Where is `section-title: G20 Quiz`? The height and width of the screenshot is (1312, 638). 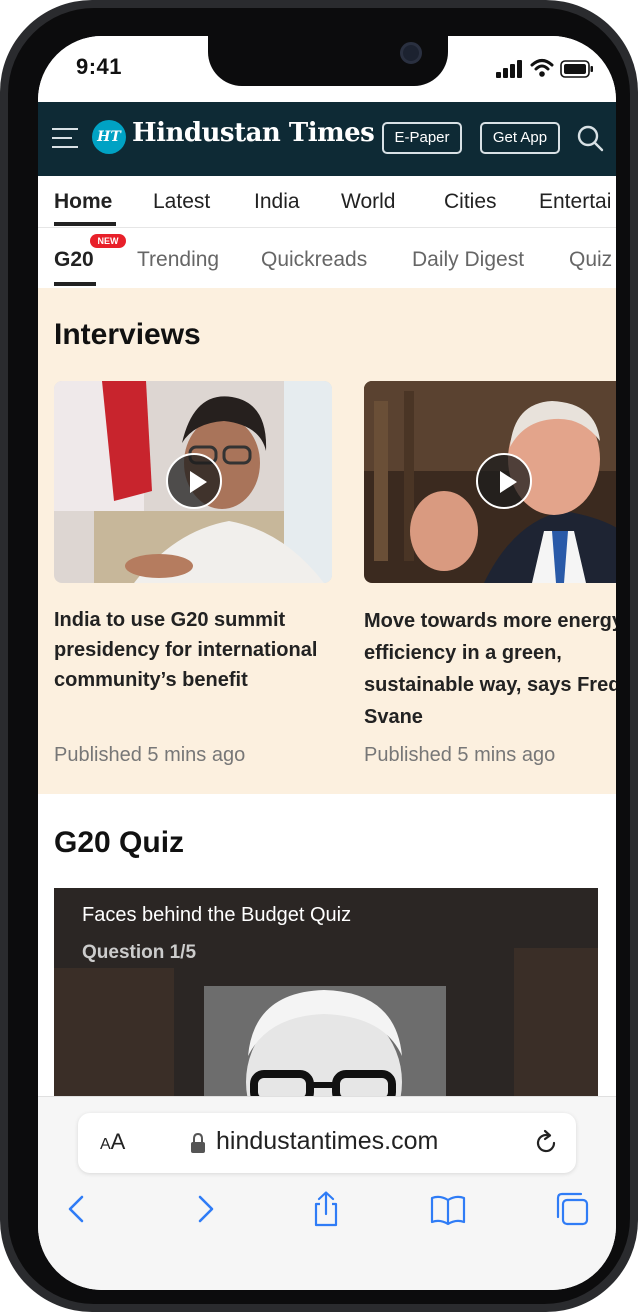
section-title: G20 Quiz is located at coordinates (119, 842).